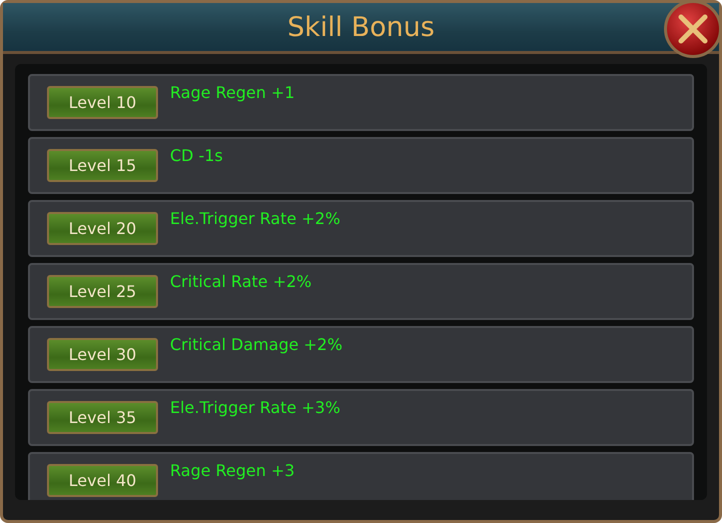 The image size is (722, 523). I want to click on level-button: Level 20, so click(102, 228).